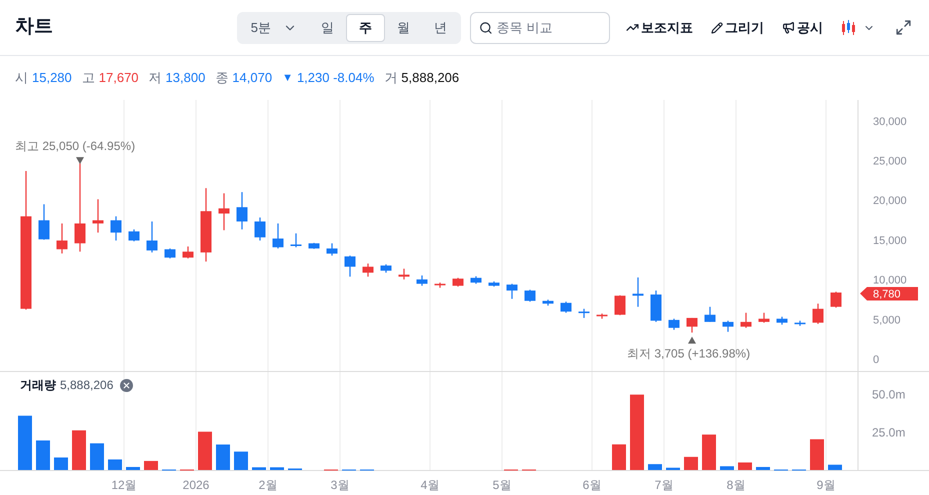 The image size is (929, 495). What do you see at coordinates (502, 485) in the screenshot?
I see `axis-label: 5월` at bounding box center [502, 485].